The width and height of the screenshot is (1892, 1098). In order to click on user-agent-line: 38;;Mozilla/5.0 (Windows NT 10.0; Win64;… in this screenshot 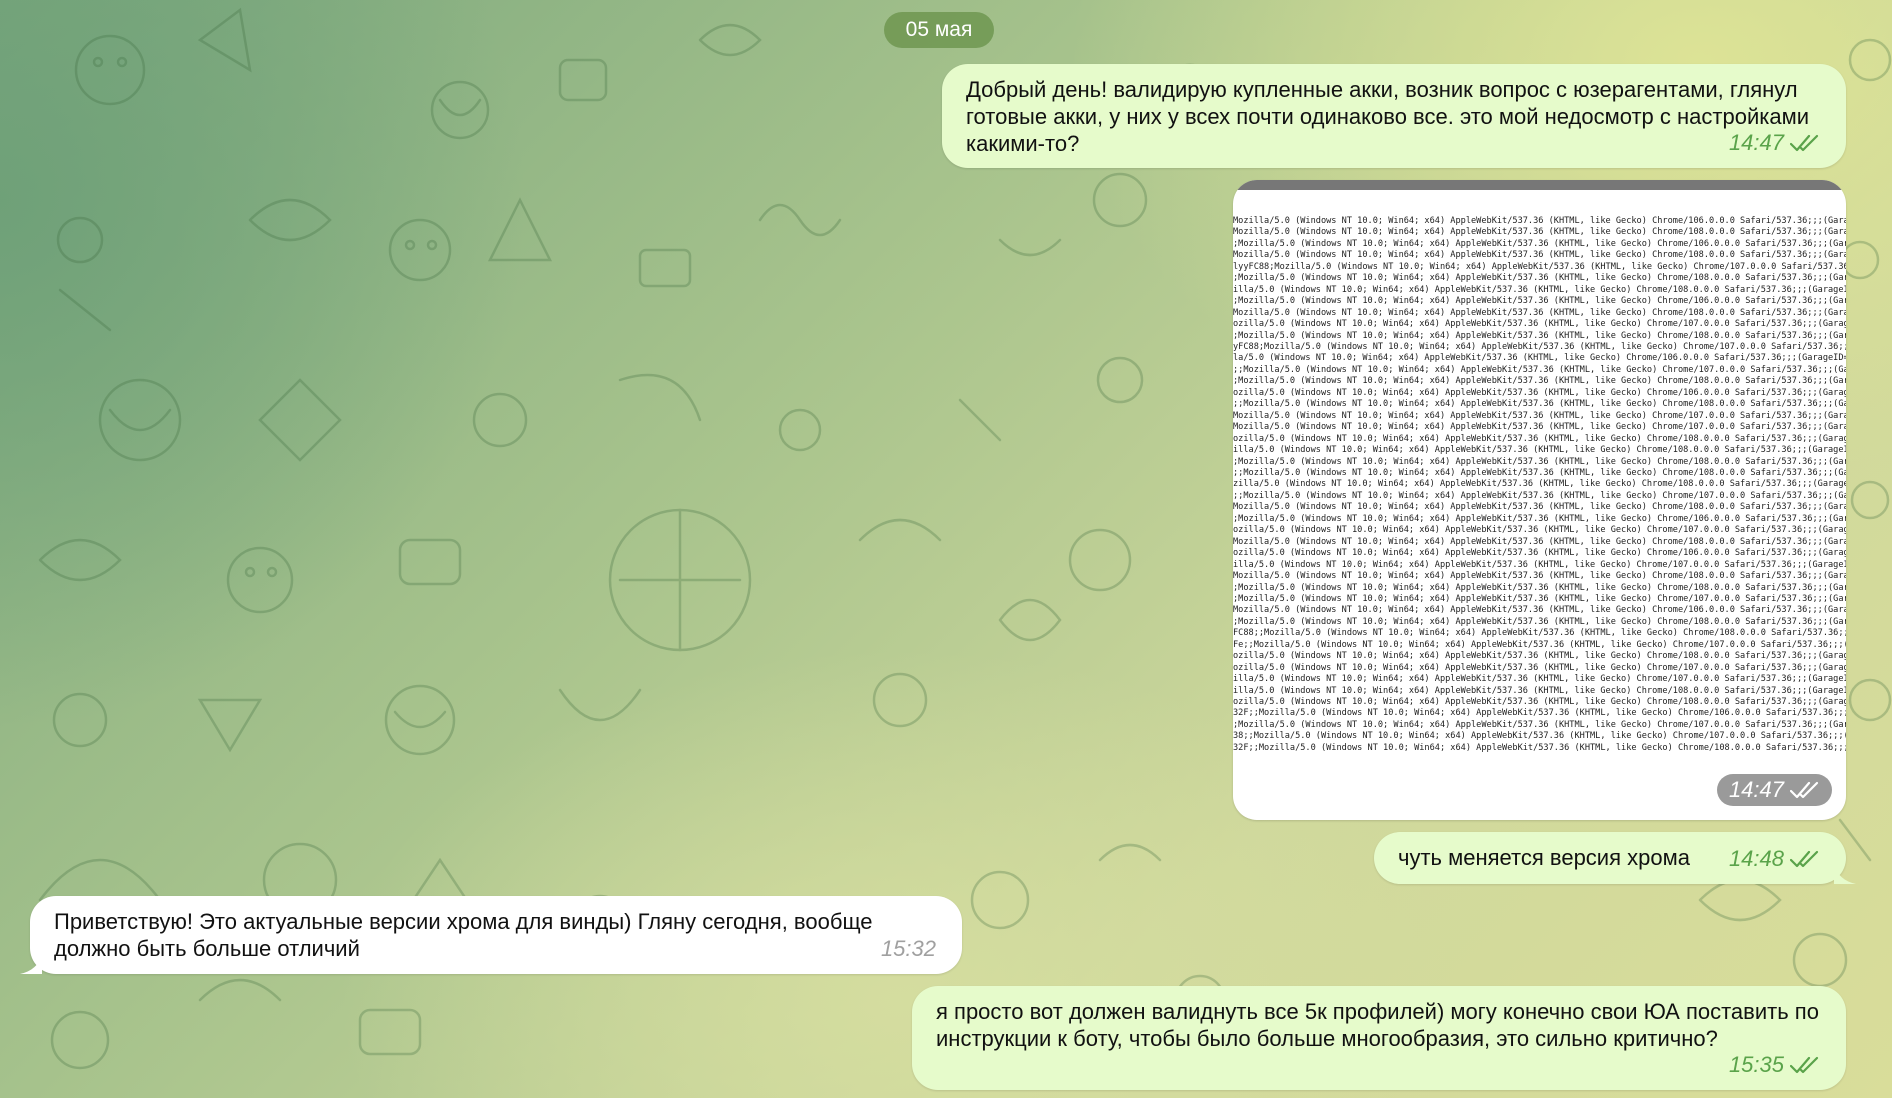, I will do `click(1539, 736)`.